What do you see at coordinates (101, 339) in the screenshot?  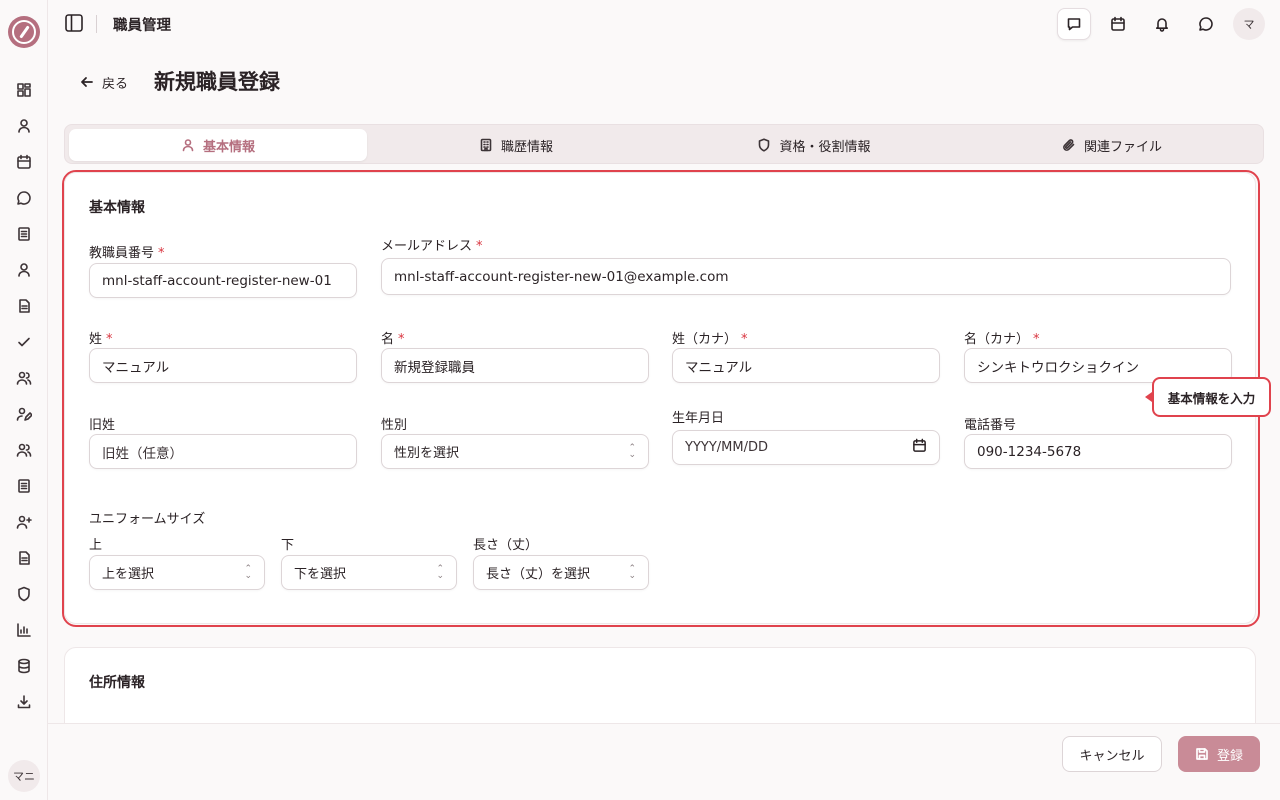 I see `last-name-label: 姓 *` at bounding box center [101, 339].